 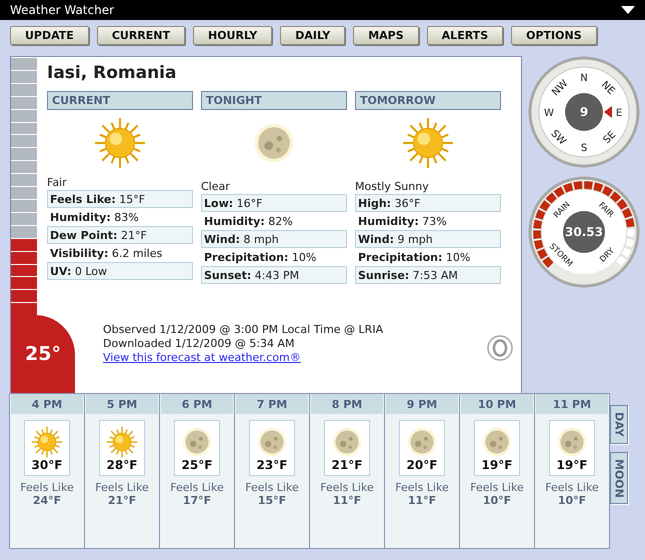 What do you see at coordinates (243, 330) in the screenshot?
I see `observed-text: Observed 1/12/2009 @ 3:00 PM Local Time @ LRIA` at bounding box center [243, 330].